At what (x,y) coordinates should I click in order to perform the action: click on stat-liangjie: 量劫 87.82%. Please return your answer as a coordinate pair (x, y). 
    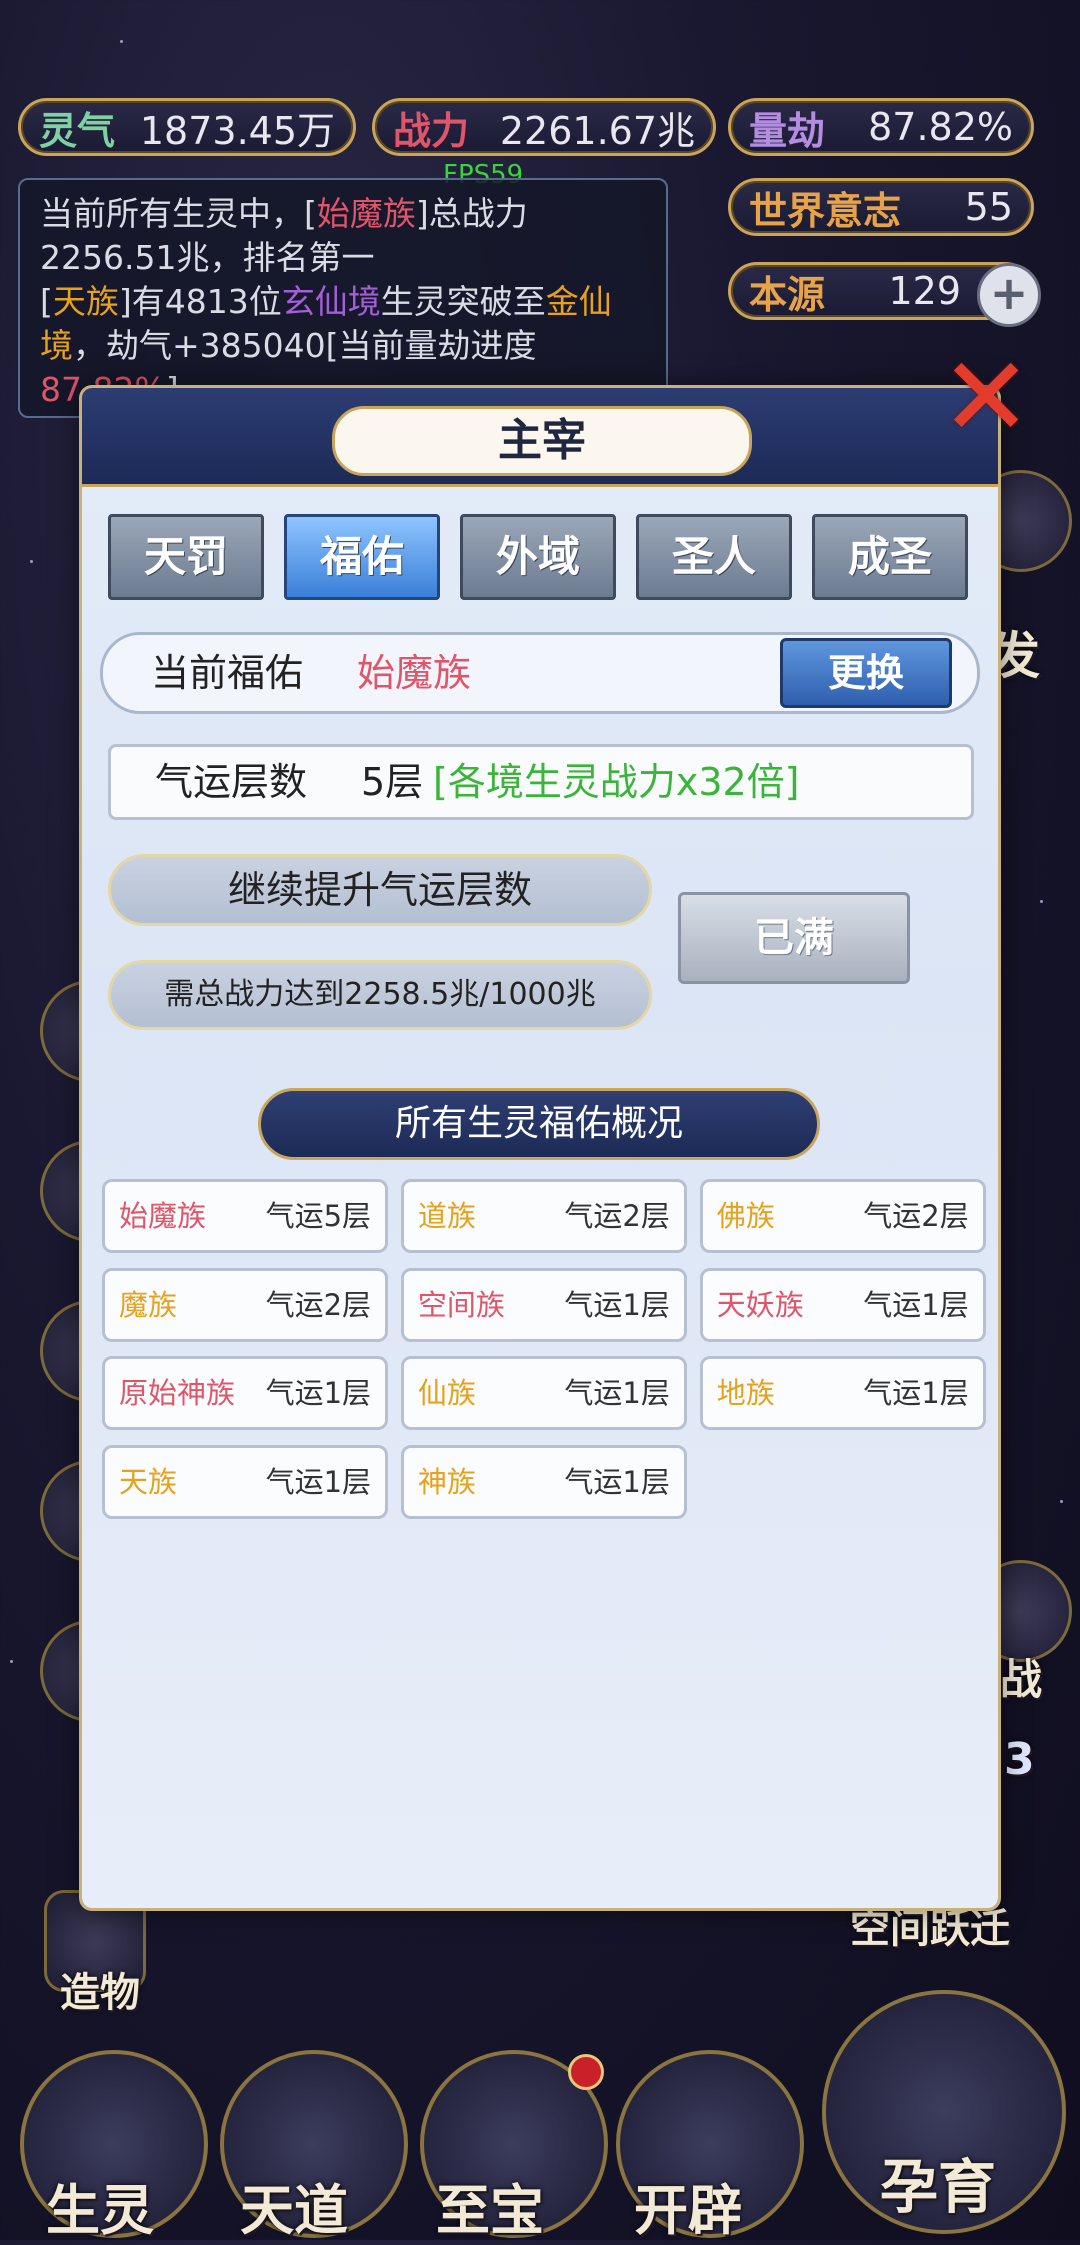
    Looking at the image, I should click on (881, 127).